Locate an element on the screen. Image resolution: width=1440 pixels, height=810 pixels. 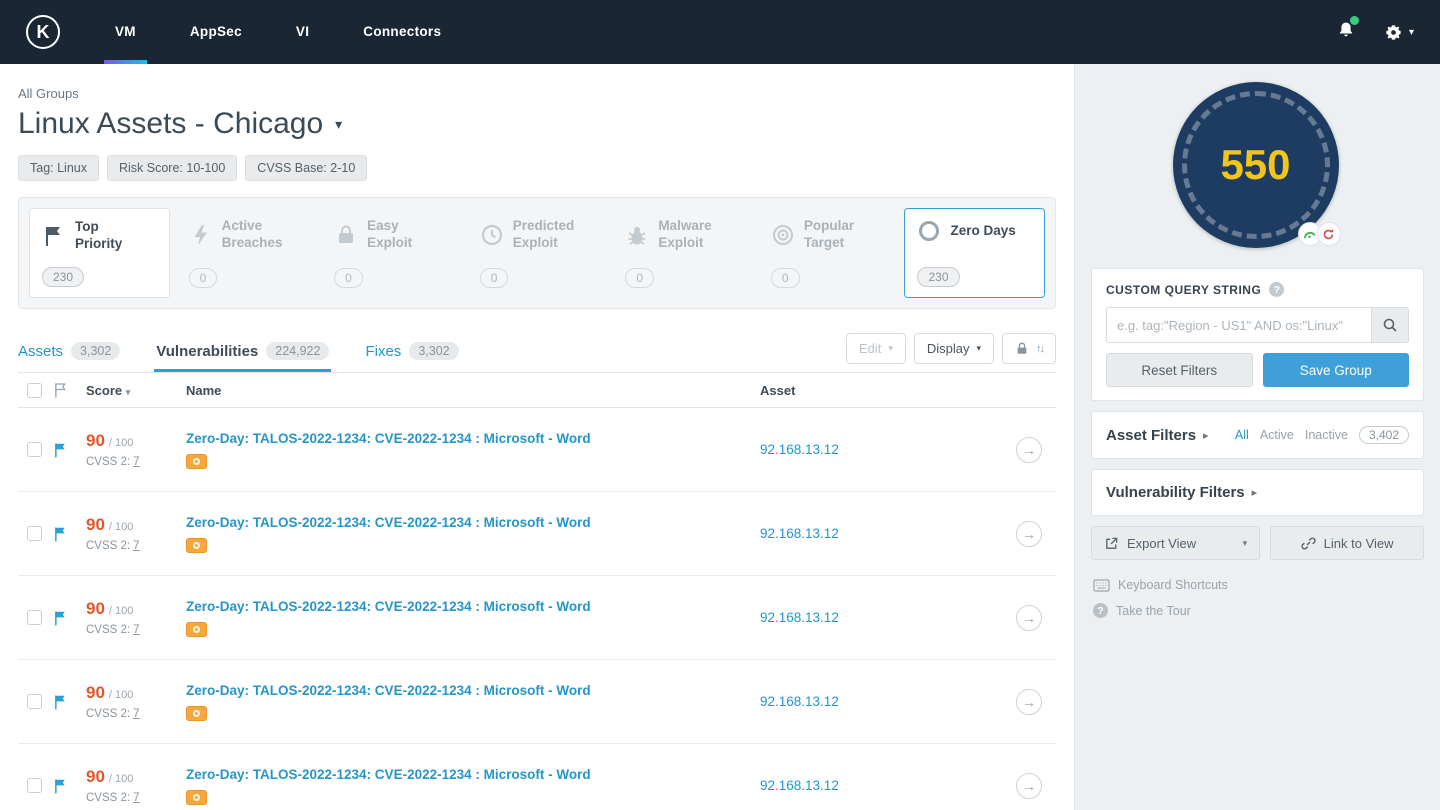
asset-filter-inactive: Inactive is located at coordinates (1326, 435).